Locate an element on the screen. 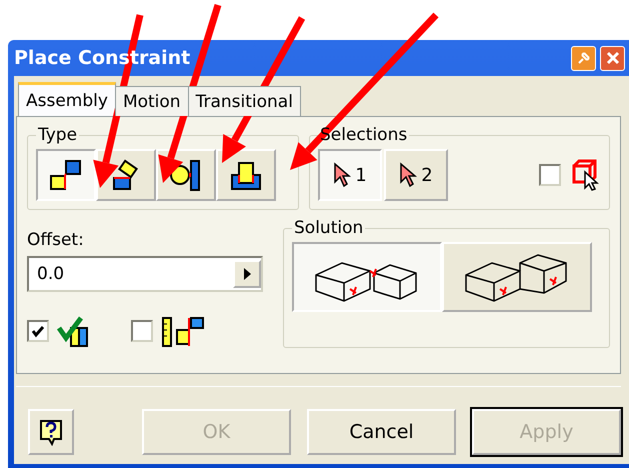 This screenshot has width=629, height=468. close-button is located at coordinates (612, 58).